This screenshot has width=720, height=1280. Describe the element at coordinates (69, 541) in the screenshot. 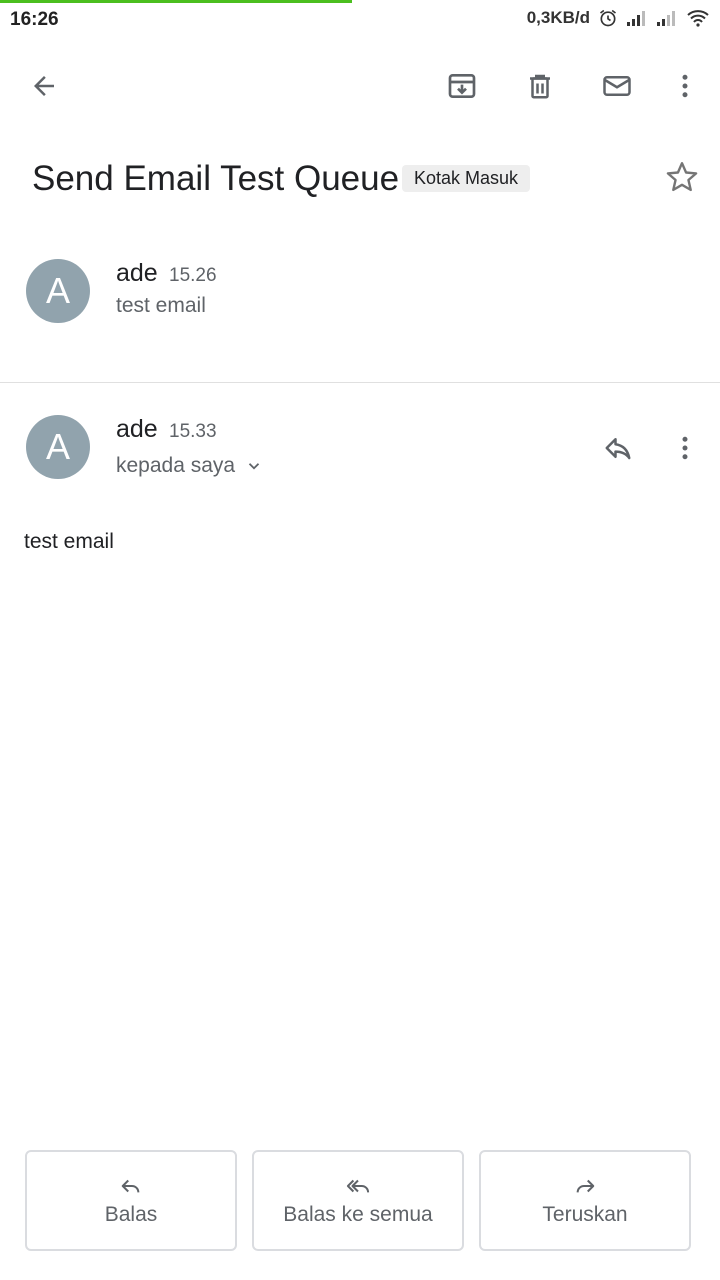

I see `message-body: test email` at that location.